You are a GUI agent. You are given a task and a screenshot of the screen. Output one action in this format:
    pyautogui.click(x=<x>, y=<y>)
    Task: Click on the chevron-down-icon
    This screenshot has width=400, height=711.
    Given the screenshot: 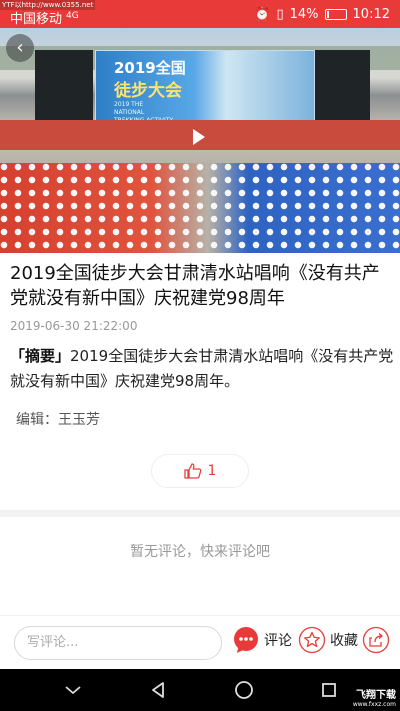 What is the action you would take?
    pyautogui.click(x=73, y=690)
    